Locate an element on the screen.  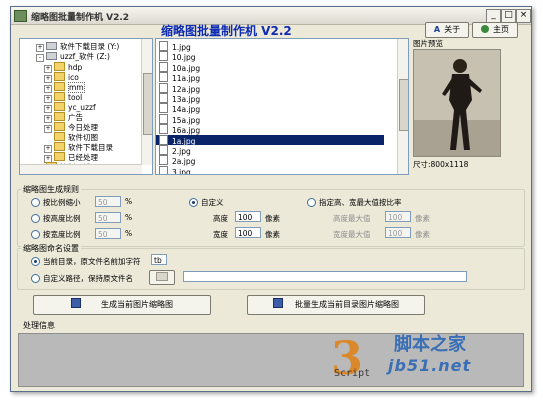
width-unit: 像素 is located at coordinates (272, 234).